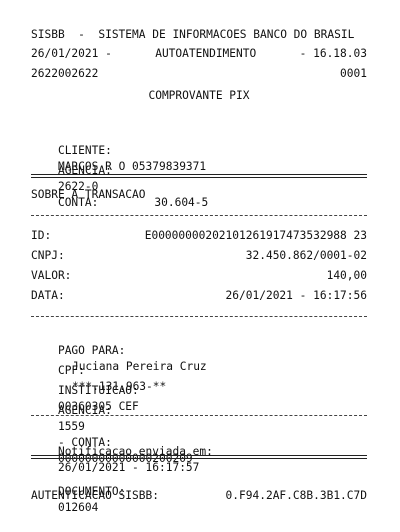 This screenshot has width=400, height=532. Describe the element at coordinates (199, 276) in the screenshot. I see `value-line: VALOR: 140,00` at that location.